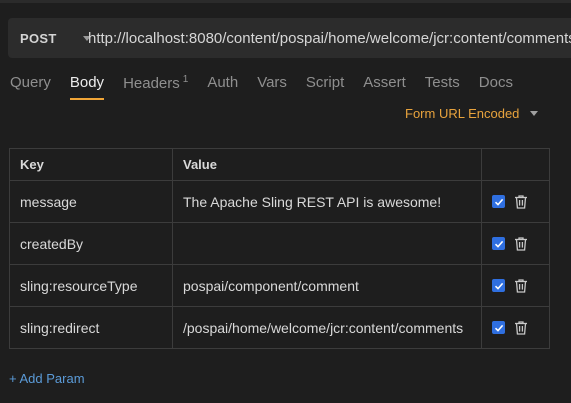 The width and height of the screenshot is (571, 403). What do you see at coordinates (442, 87) in the screenshot?
I see `tab-tests: Tests` at bounding box center [442, 87].